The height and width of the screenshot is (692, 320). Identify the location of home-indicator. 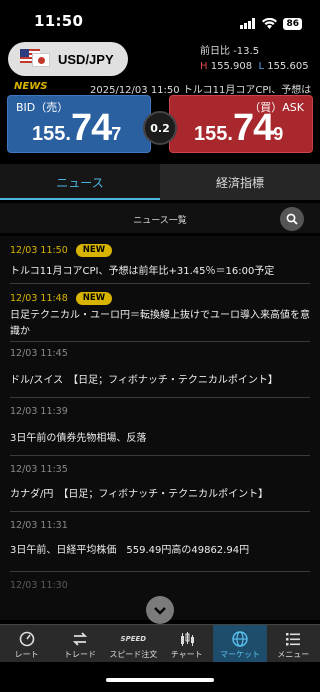
(160, 680).